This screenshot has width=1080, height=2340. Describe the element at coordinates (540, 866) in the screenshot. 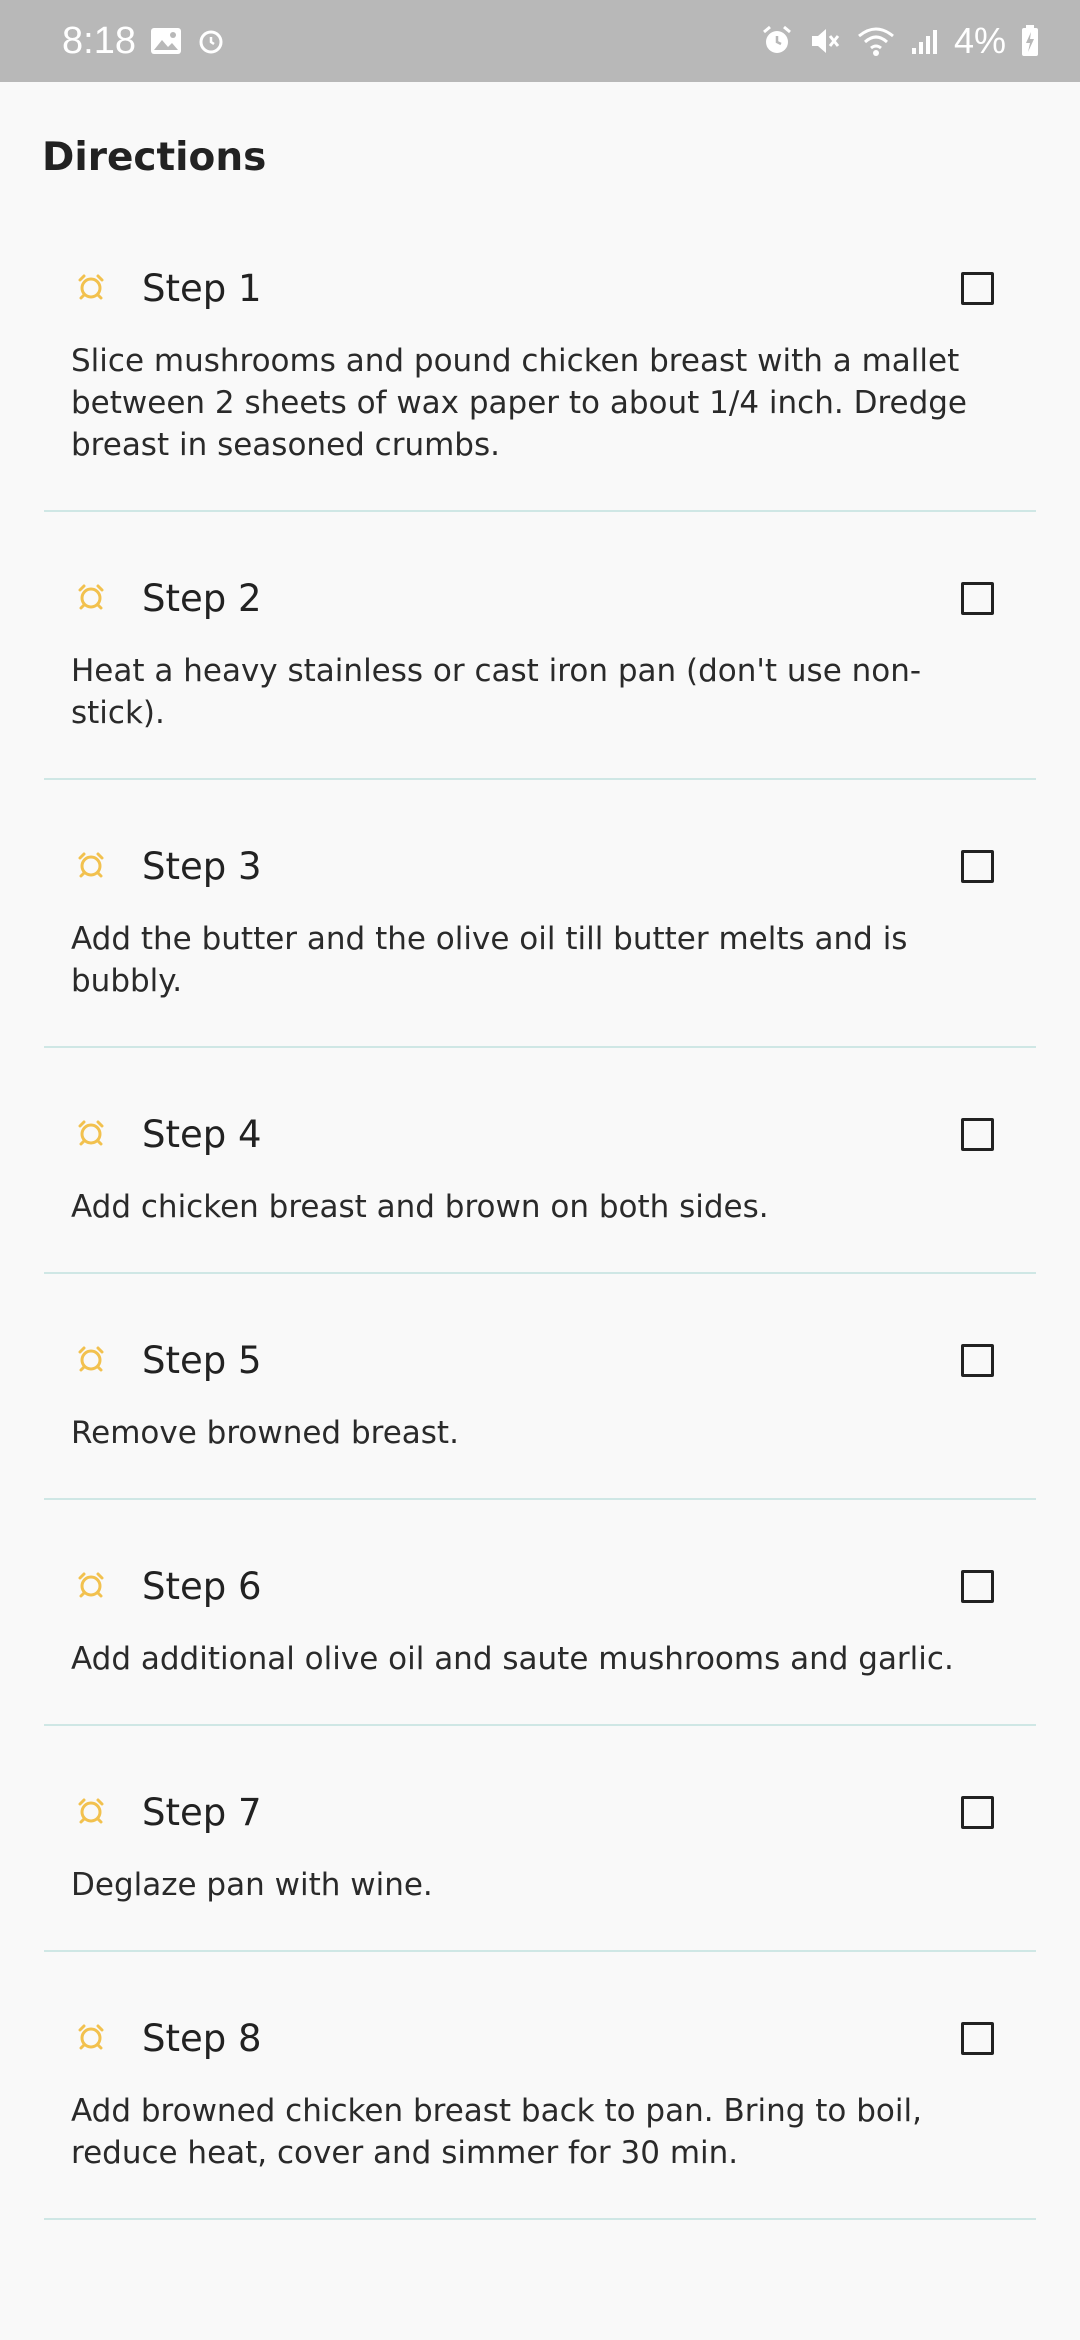

I see `step-header: Step 3` at that location.